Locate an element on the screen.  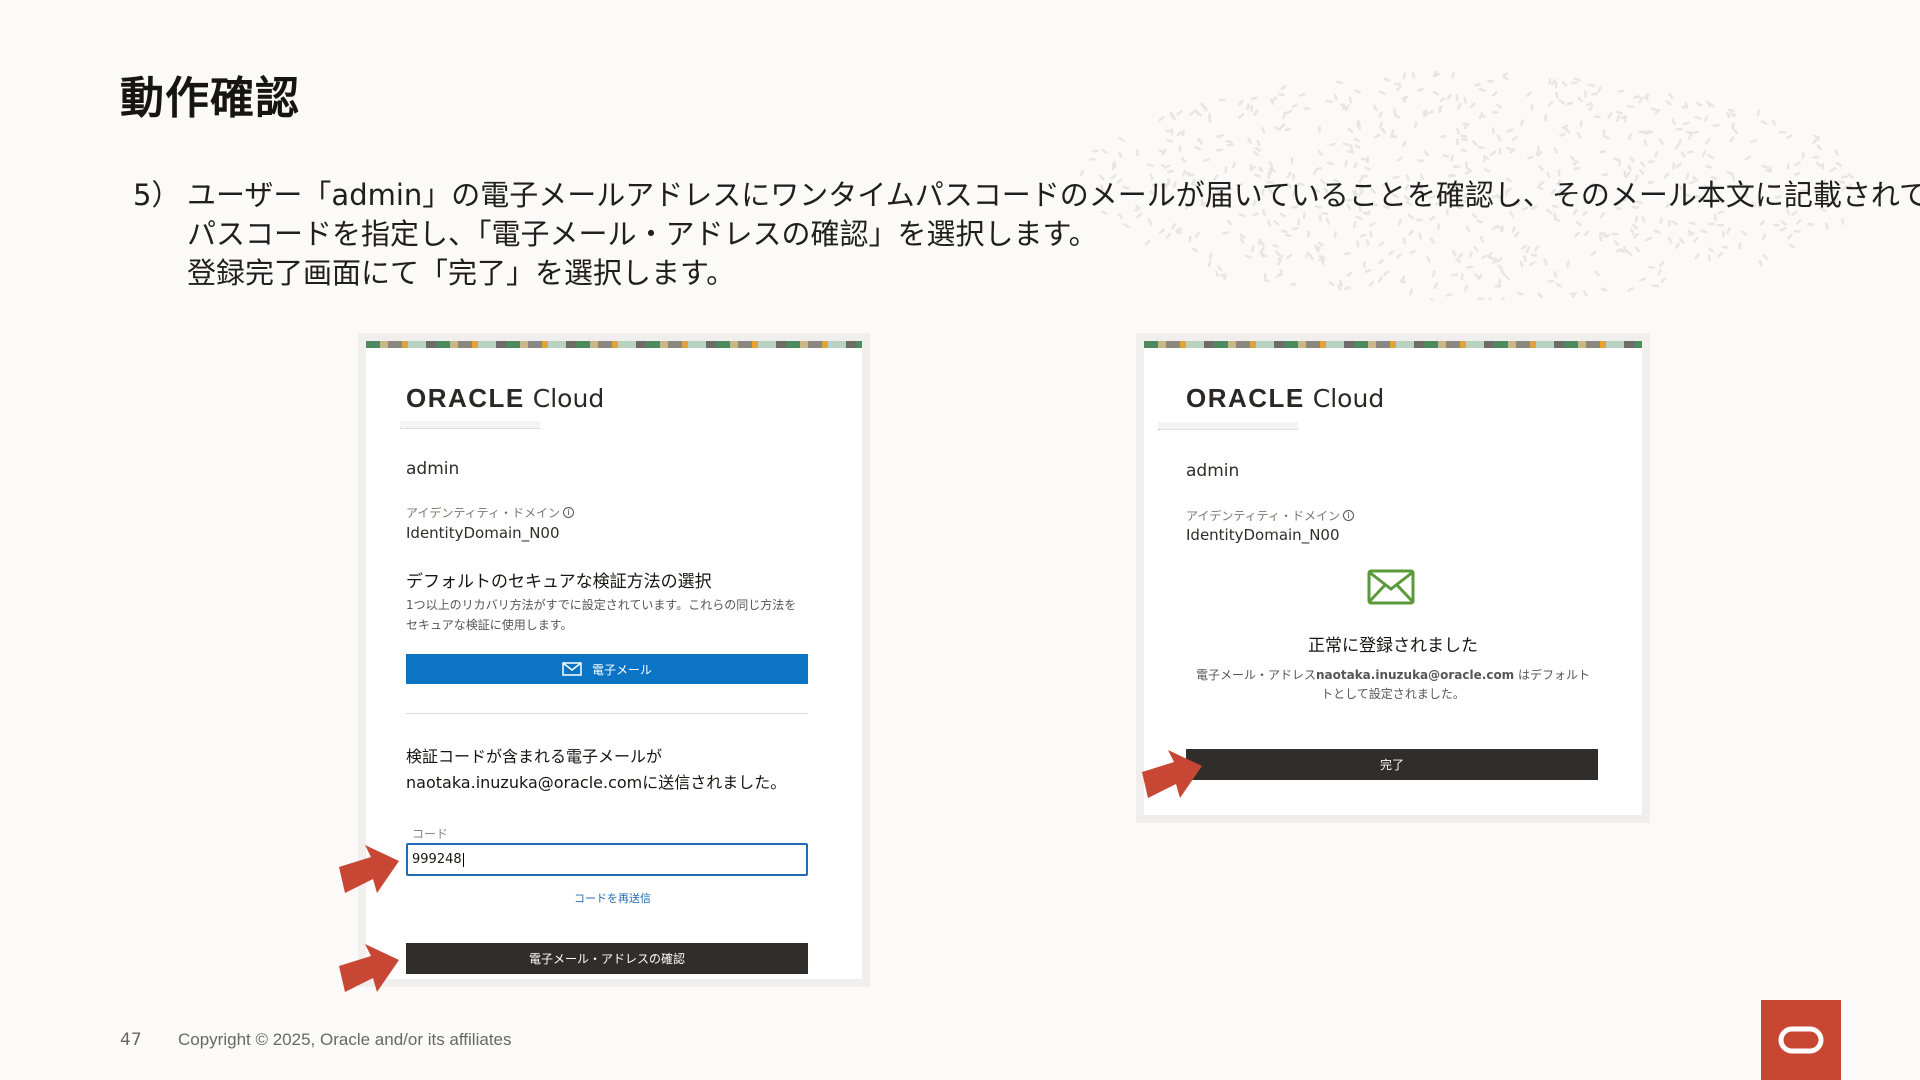
email-method-label: 電子メール is located at coordinates (621, 669).